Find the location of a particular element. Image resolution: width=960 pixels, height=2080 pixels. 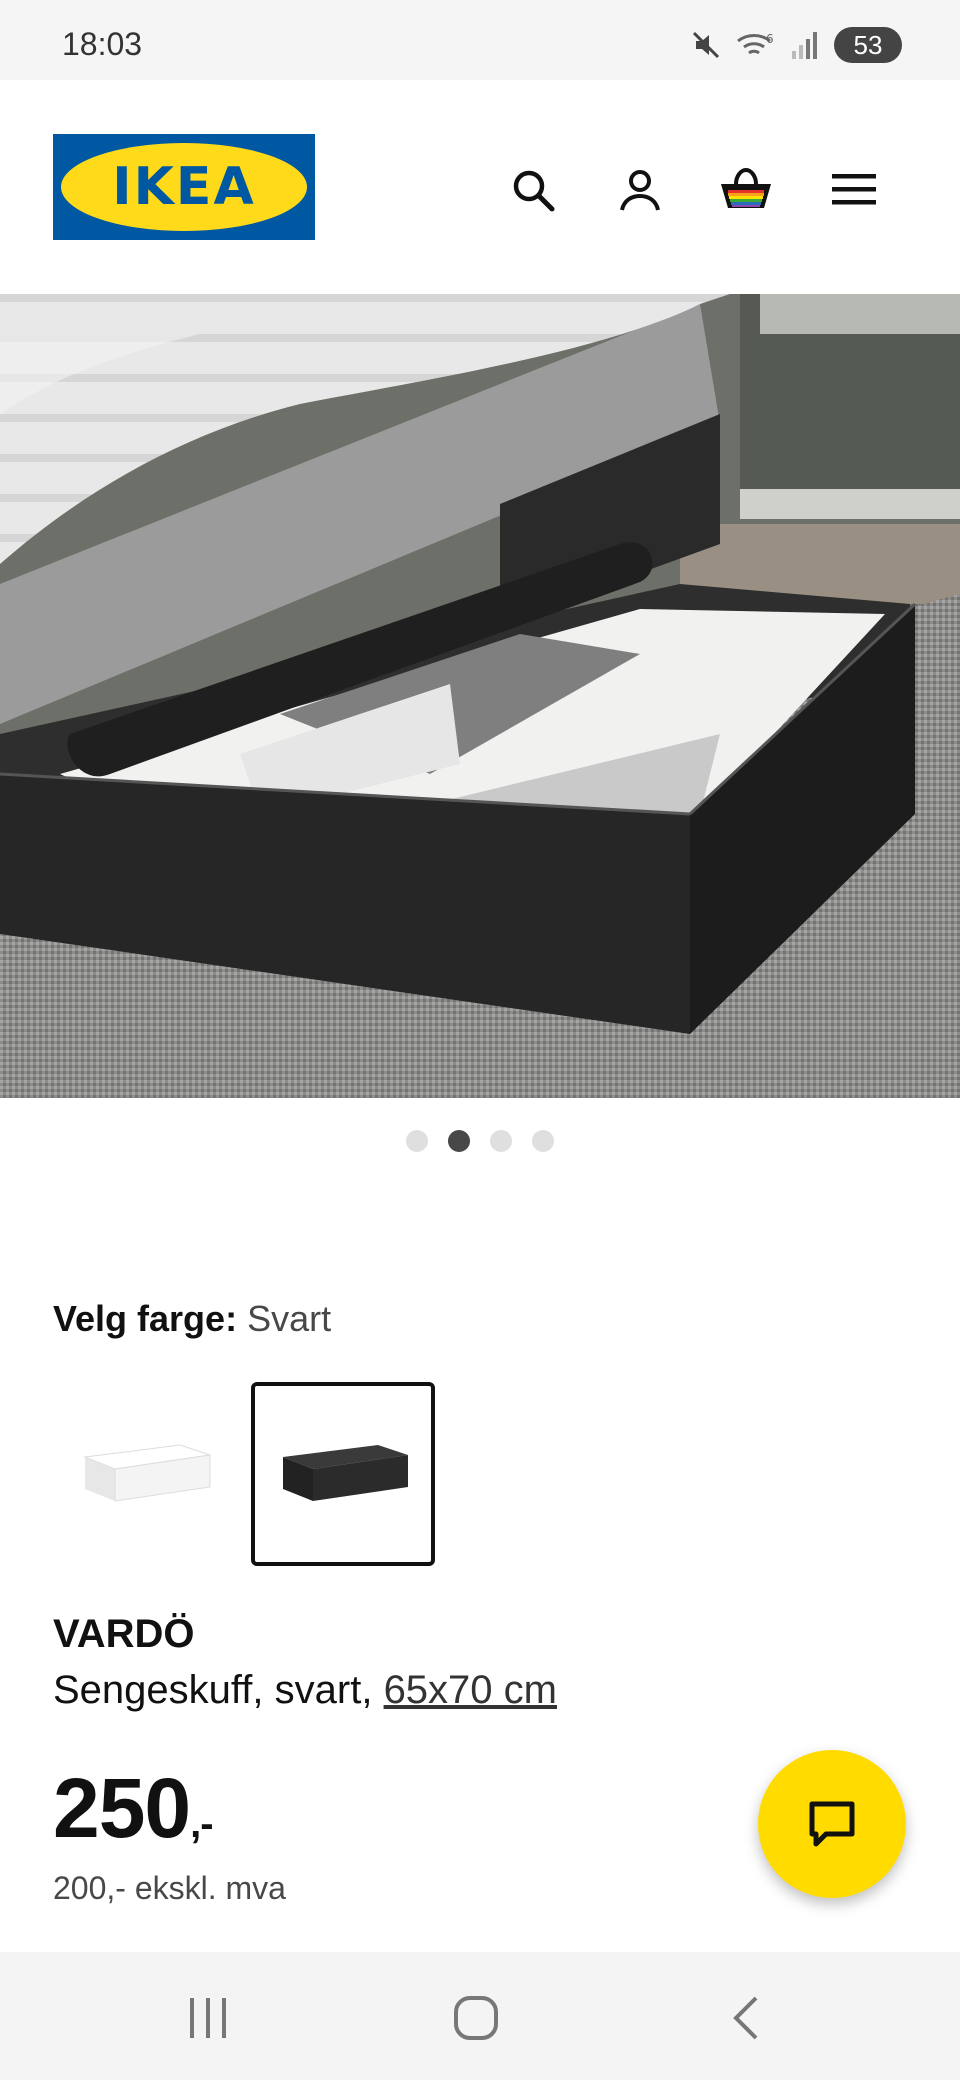

chat-button is located at coordinates (832, 1824).